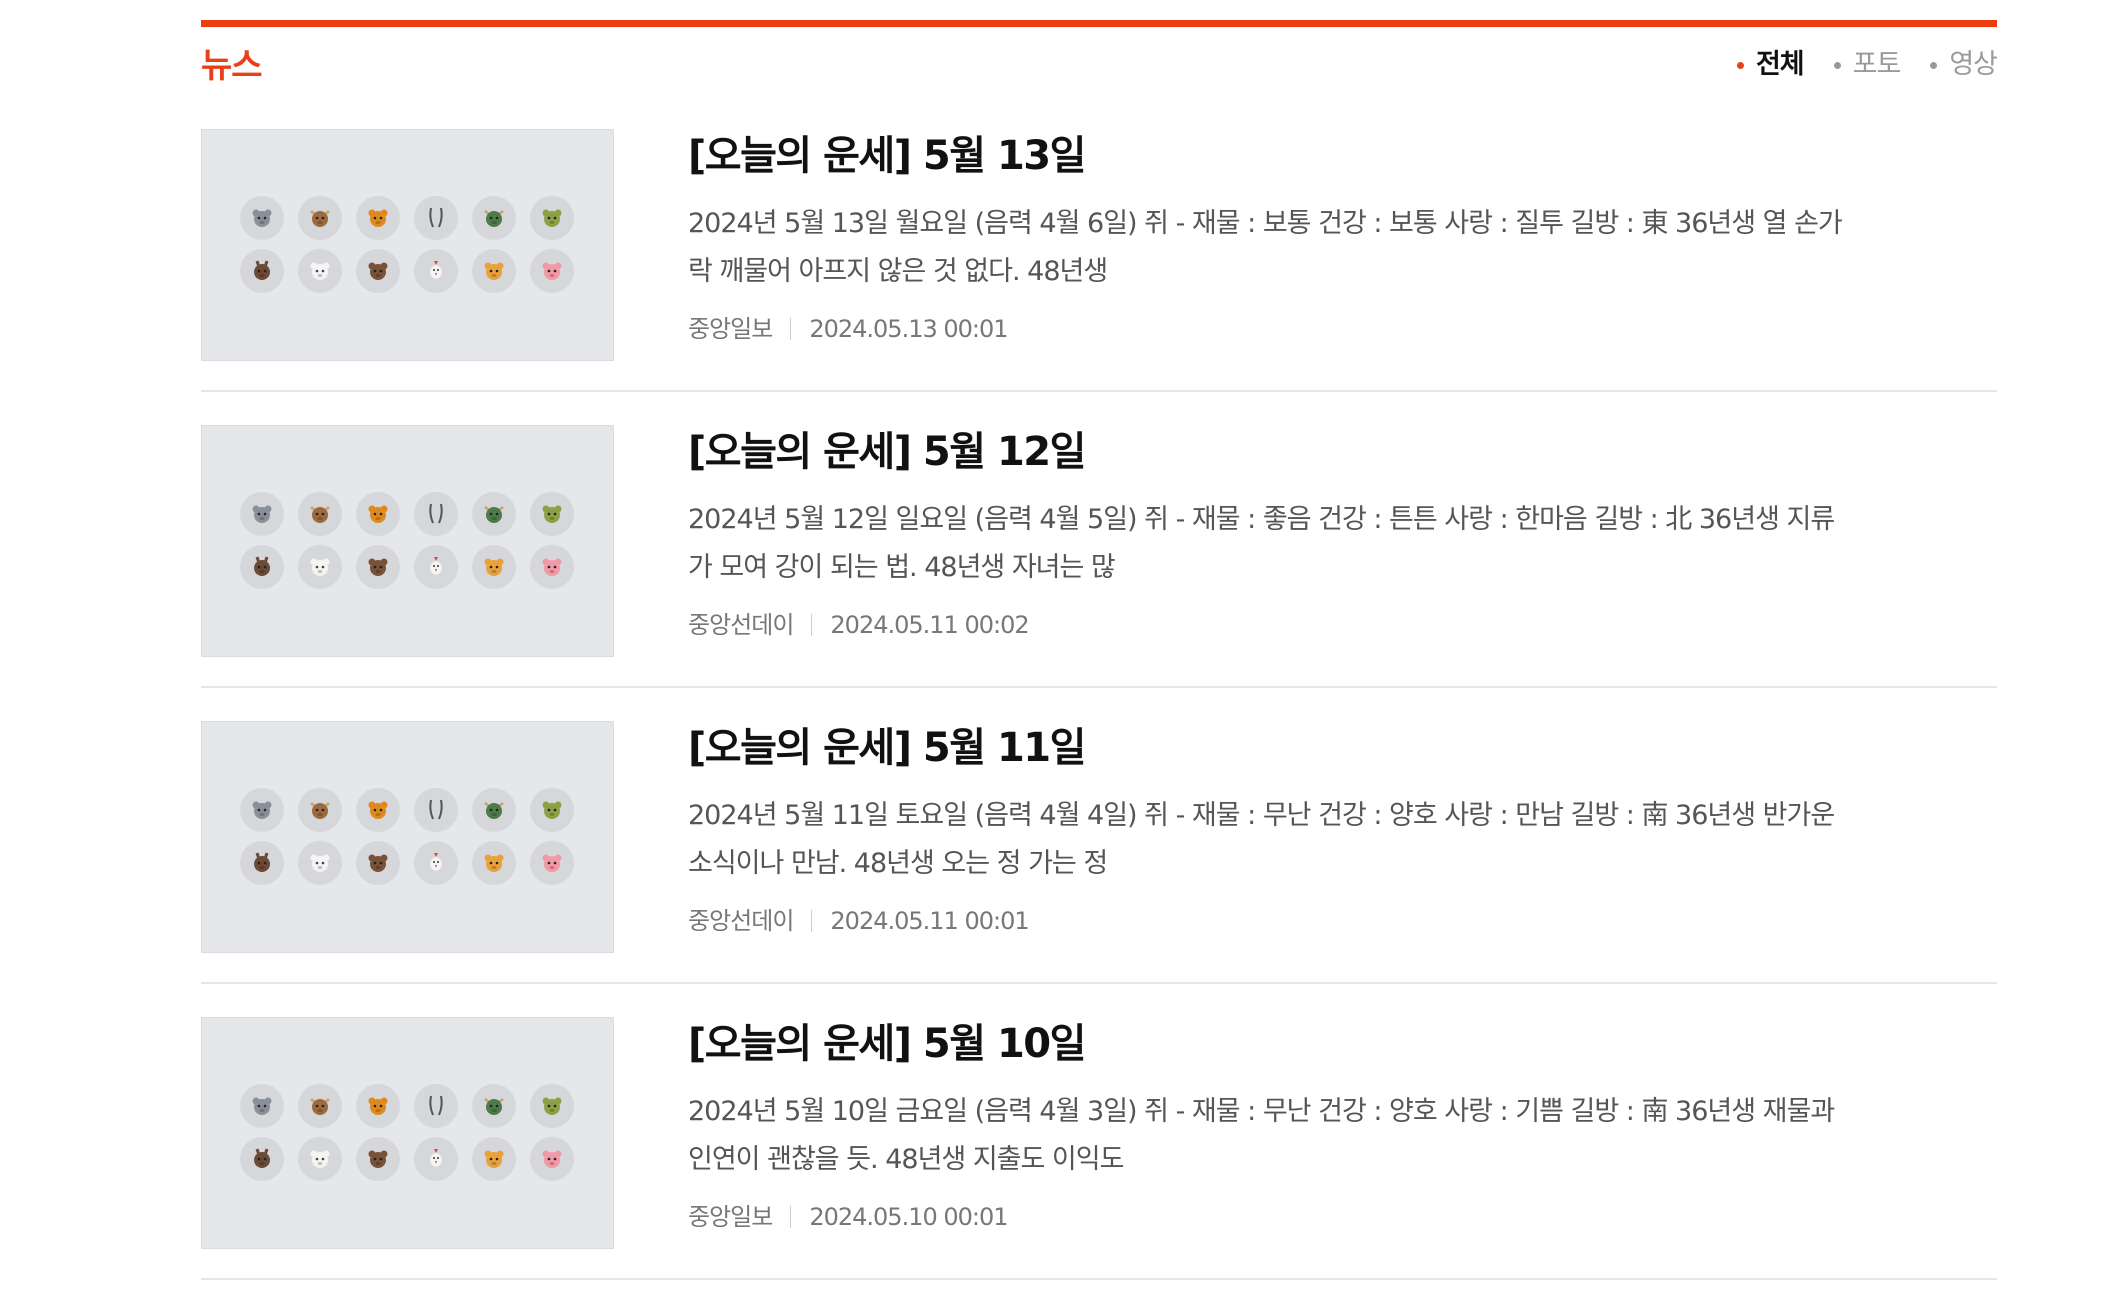 This screenshot has height=1294, width=2109. I want to click on filter-video: 영상, so click(1964, 65).